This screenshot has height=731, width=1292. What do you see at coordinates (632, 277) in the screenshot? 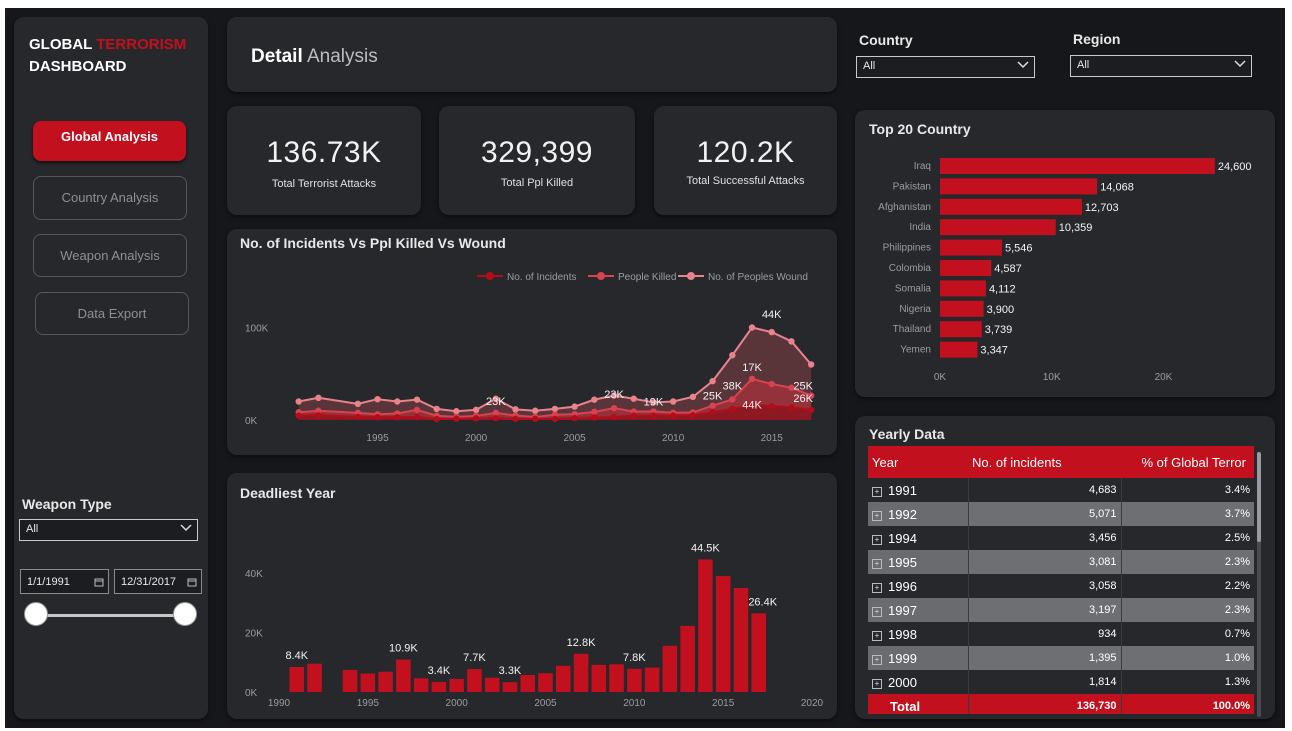
I see `legend-item: People Killed` at bounding box center [632, 277].